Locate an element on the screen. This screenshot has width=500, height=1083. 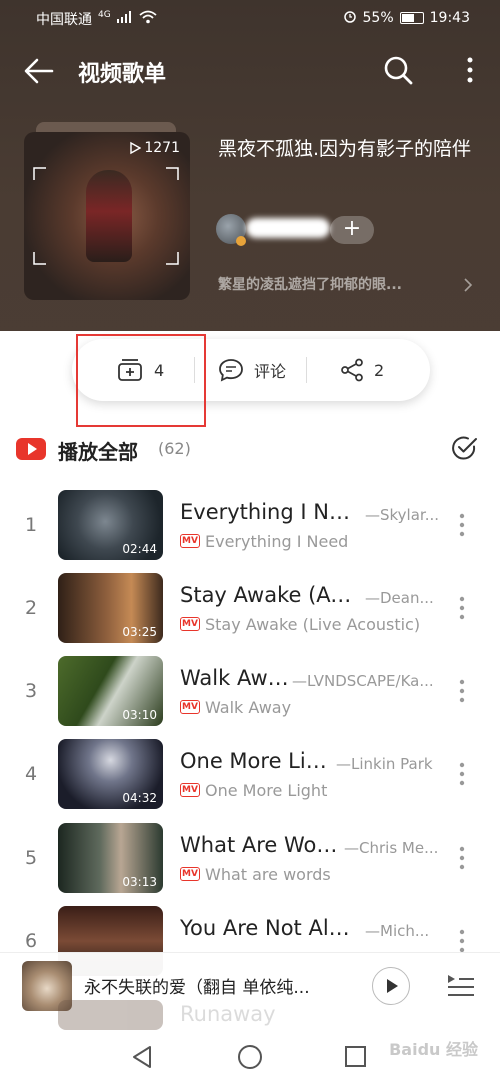
video-thumbnail: 02:44 is located at coordinates (110, 525).